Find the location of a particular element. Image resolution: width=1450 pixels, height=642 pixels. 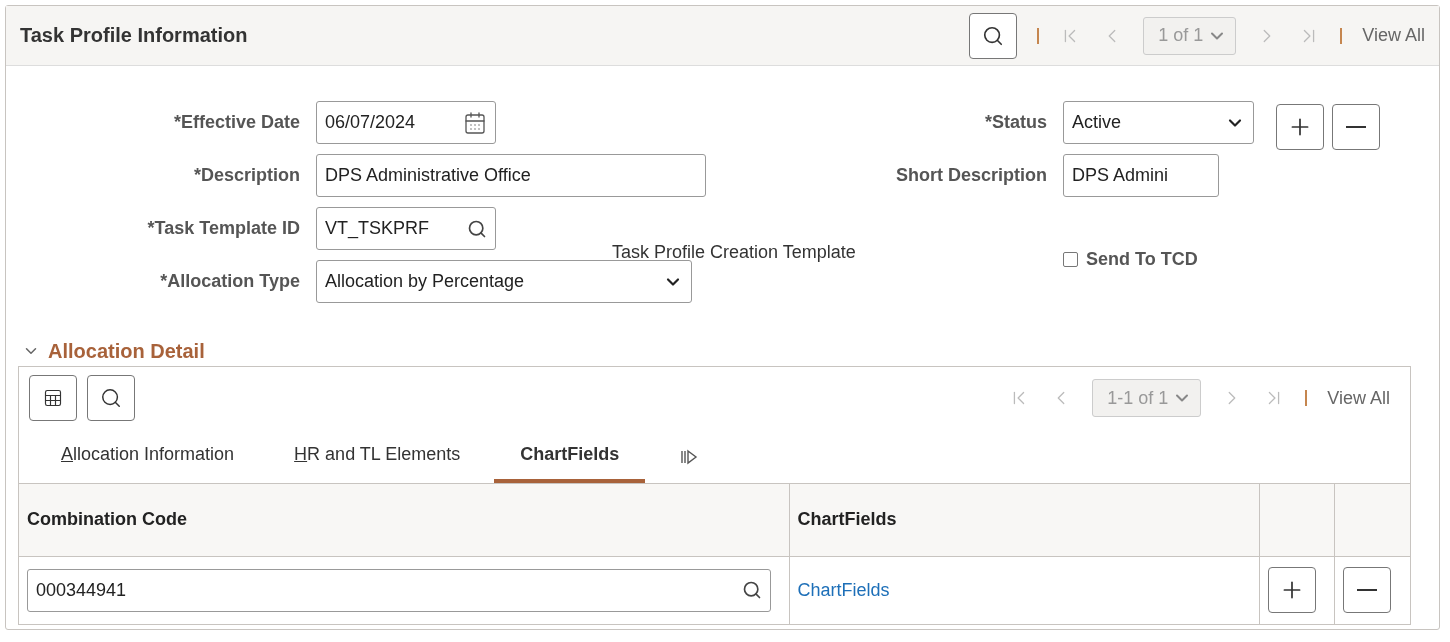

field-label: *Description is located at coordinates (246, 175).